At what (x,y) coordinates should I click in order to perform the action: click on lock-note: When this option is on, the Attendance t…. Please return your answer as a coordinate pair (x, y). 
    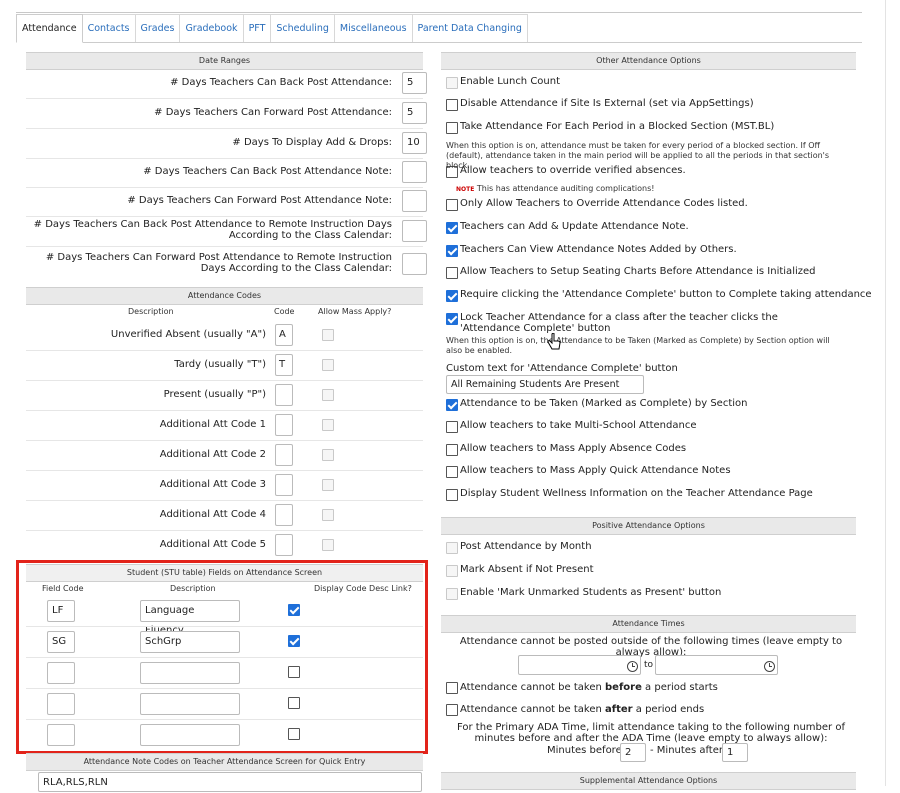
    Looking at the image, I should click on (638, 345).